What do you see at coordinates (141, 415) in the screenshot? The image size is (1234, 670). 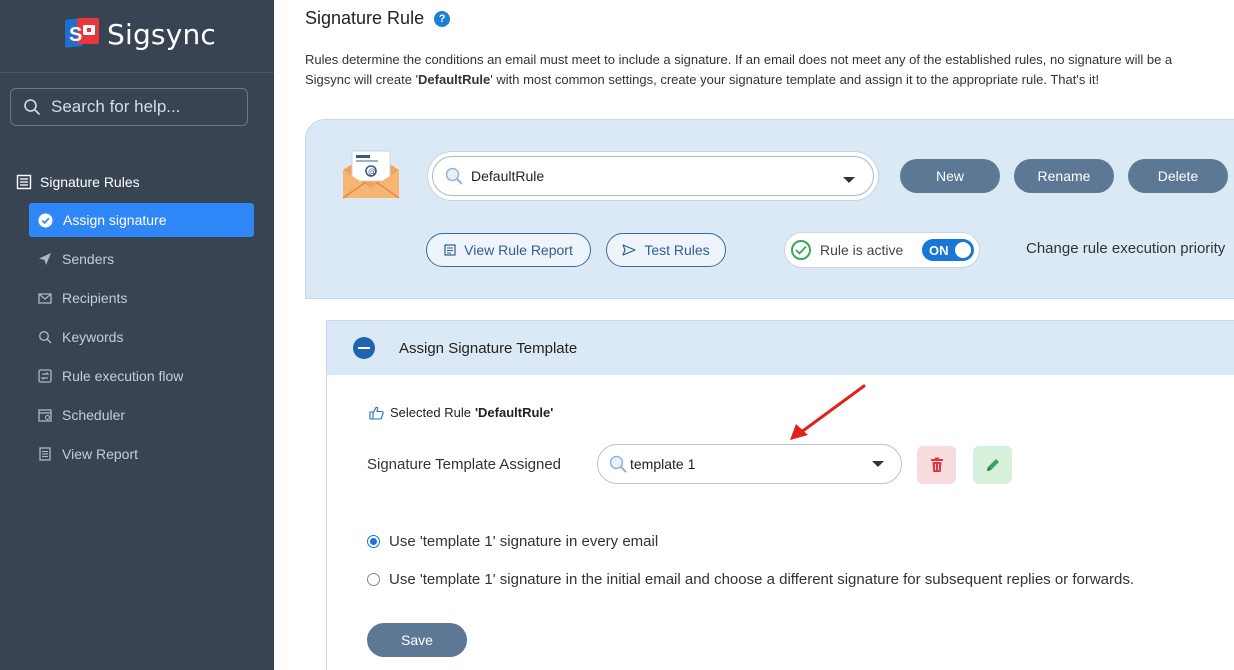 I see `sidebar-item-scheduler: Scheduler` at bounding box center [141, 415].